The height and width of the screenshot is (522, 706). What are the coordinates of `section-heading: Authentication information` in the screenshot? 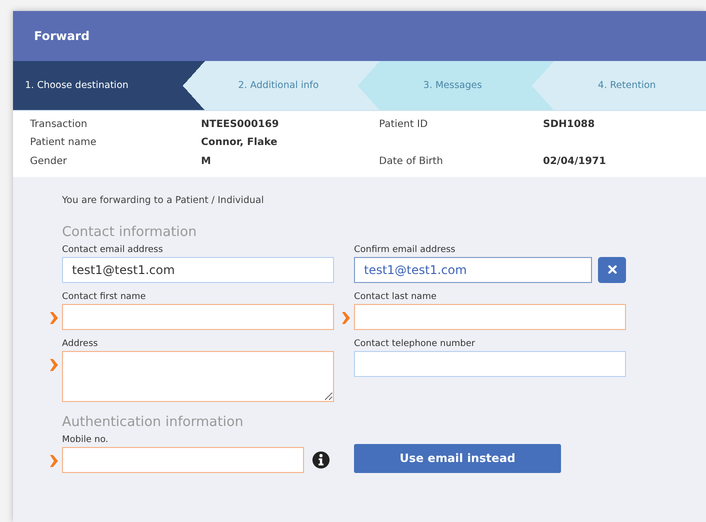 It's located at (153, 422).